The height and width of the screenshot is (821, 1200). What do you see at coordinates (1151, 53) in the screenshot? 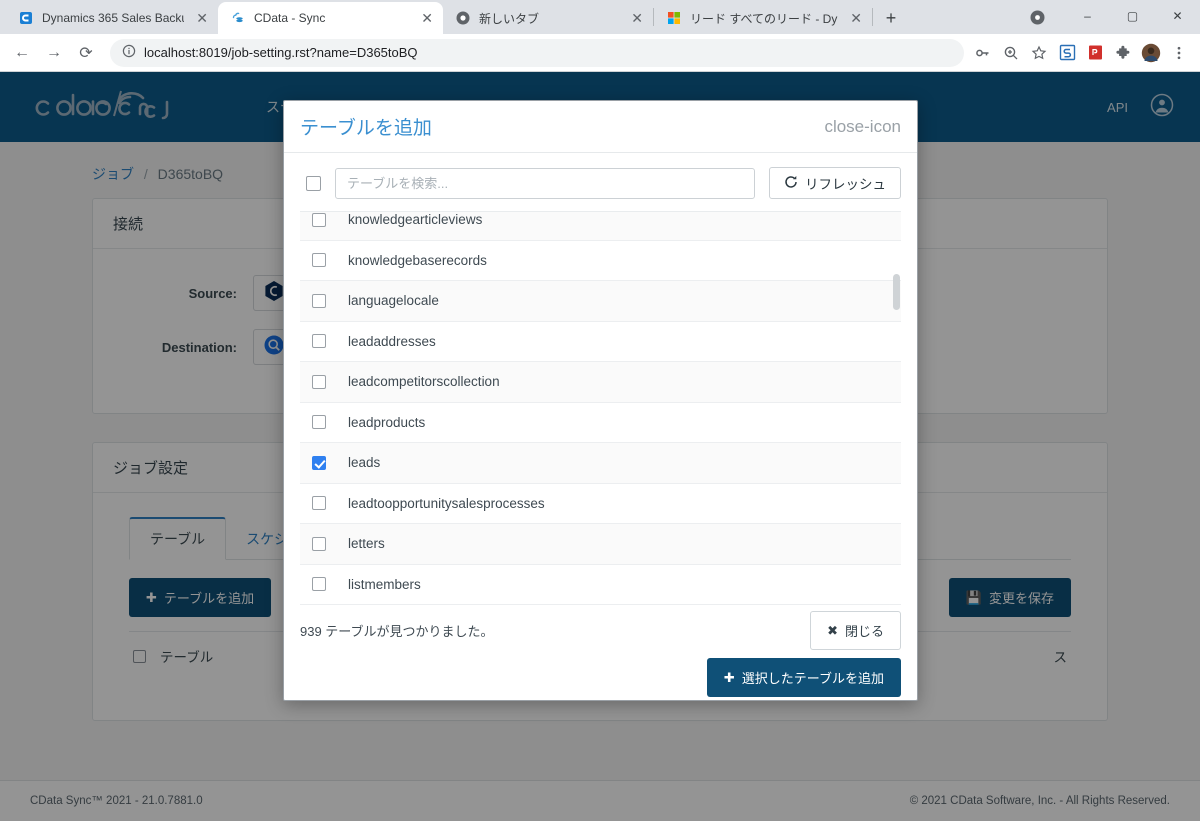
I see `profile-avatar-icon` at bounding box center [1151, 53].